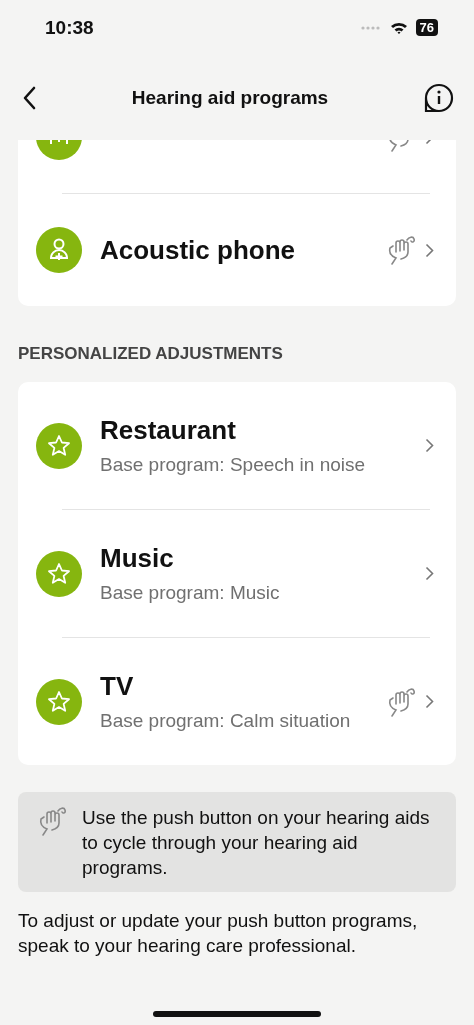 Image resolution: width=474 pixels, height=1025 pixels. Describe the element at coordinates (237, 573) in the screenshot. I see `adjustment-row: Music Base program: Music` at that location.